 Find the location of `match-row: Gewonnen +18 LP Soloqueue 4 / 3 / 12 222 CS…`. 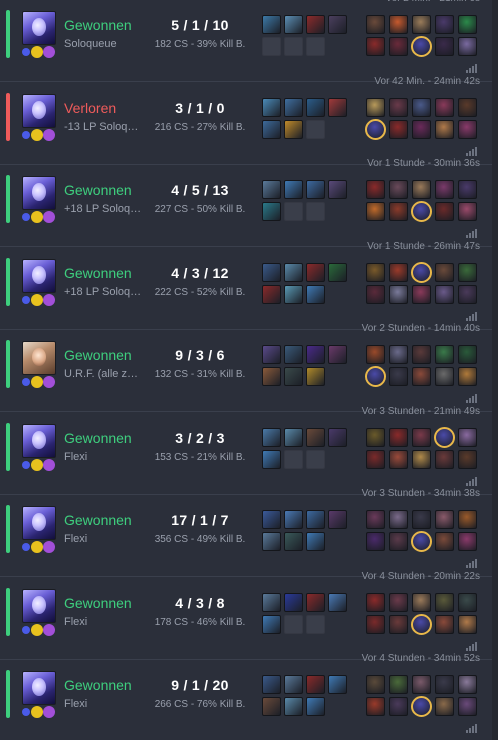

match-row: Gewonnen +18 LP Soloqueue 4 / 3 / 12 222 CS… is located at coordinates (246, 285).